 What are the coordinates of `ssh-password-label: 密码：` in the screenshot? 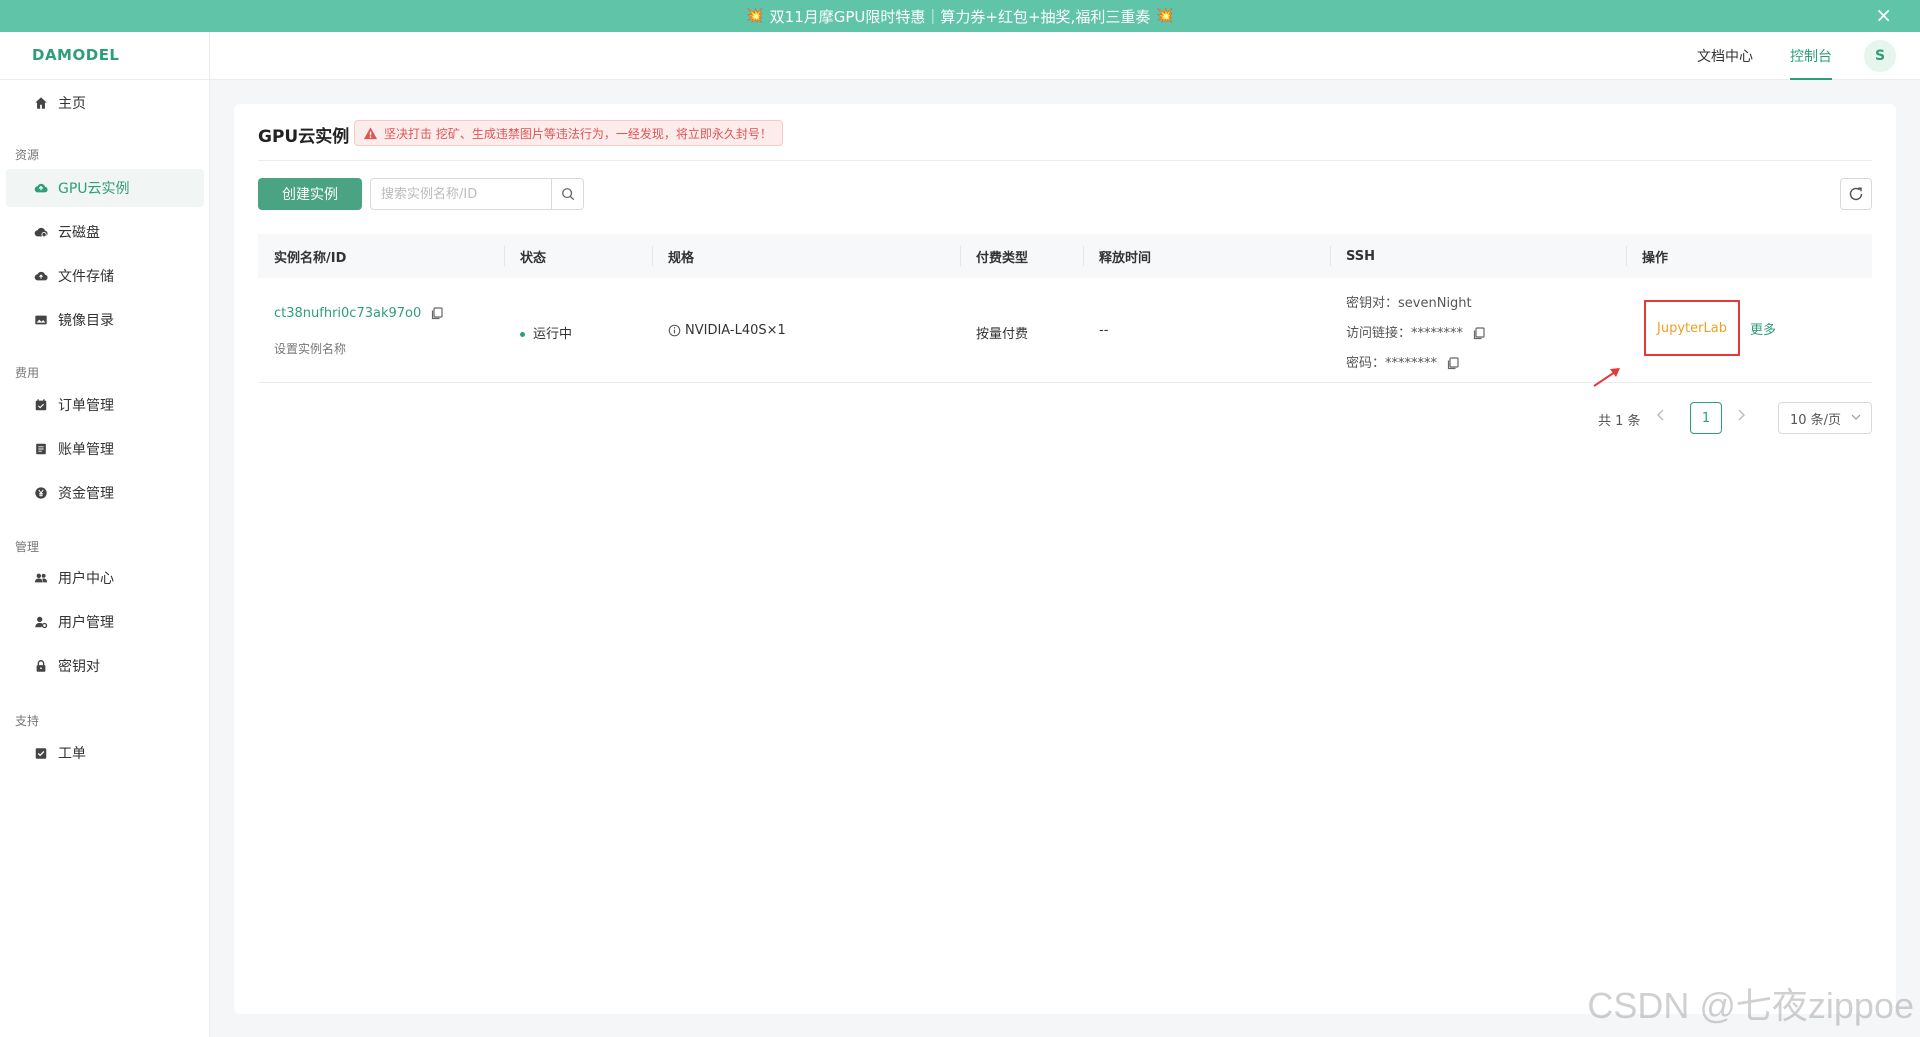 It's located at (1366, 363).